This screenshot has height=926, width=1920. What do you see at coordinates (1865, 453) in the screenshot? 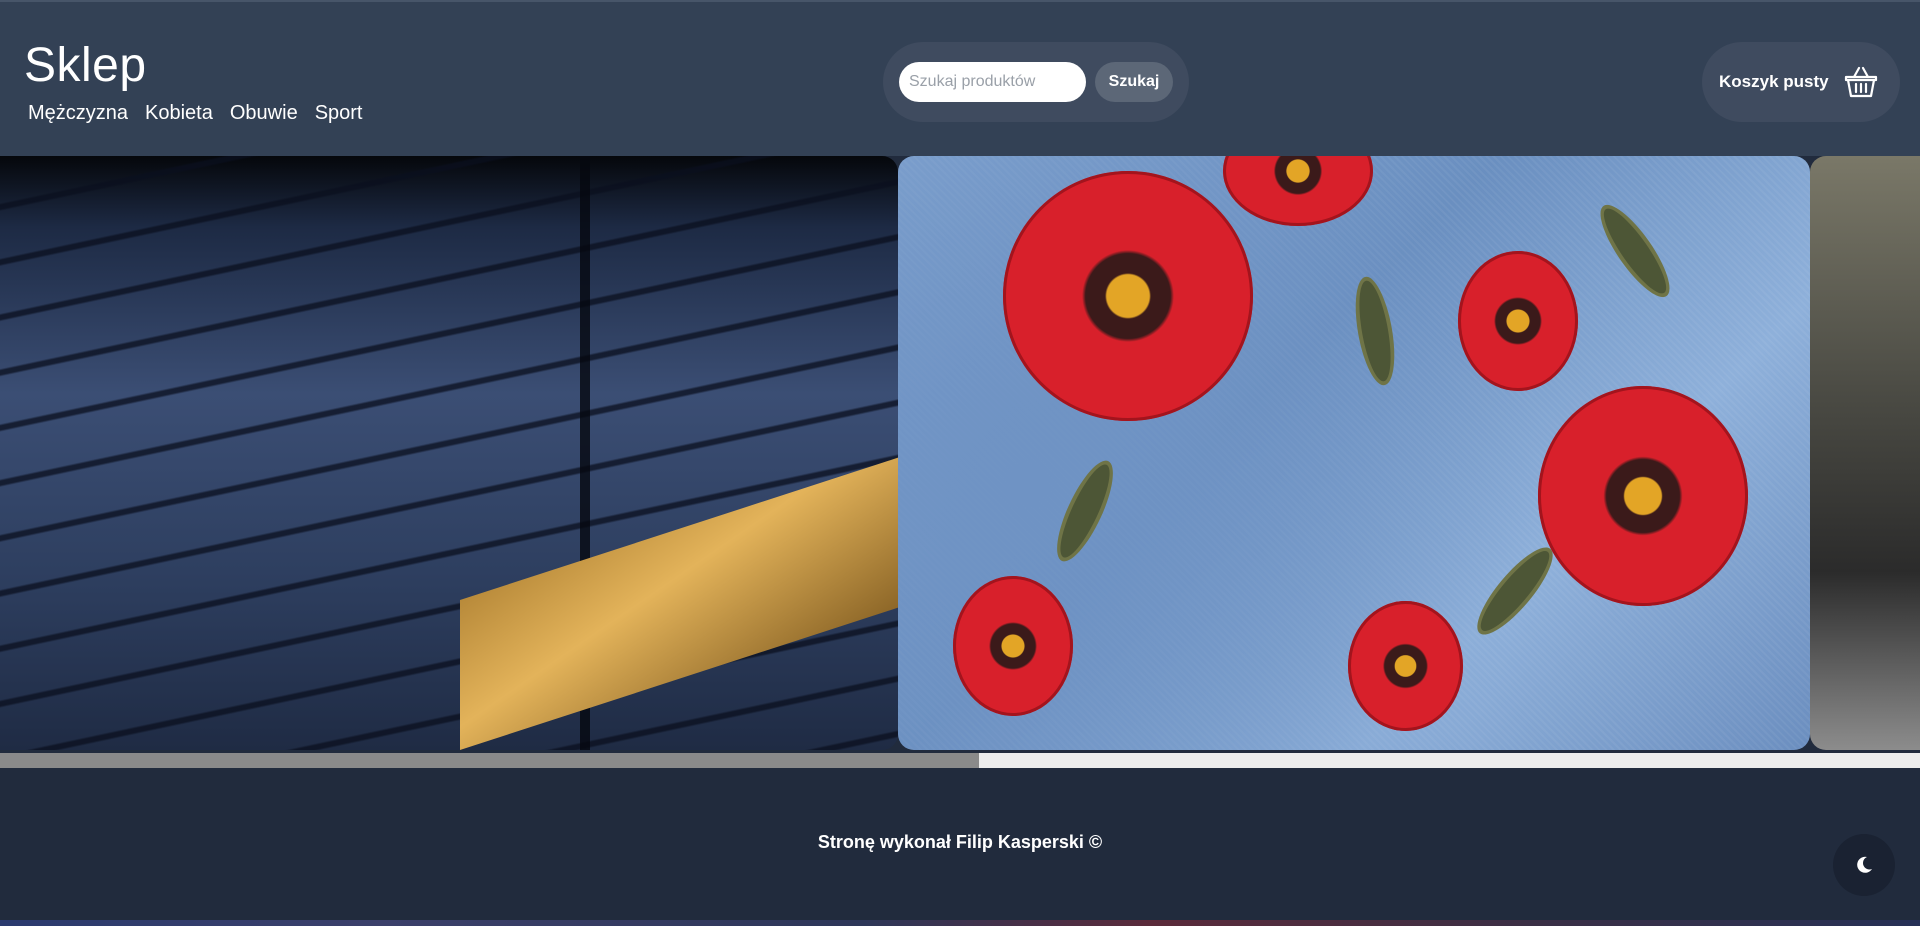
I see `slide-partial-image` at bounding box center [1865, 453].